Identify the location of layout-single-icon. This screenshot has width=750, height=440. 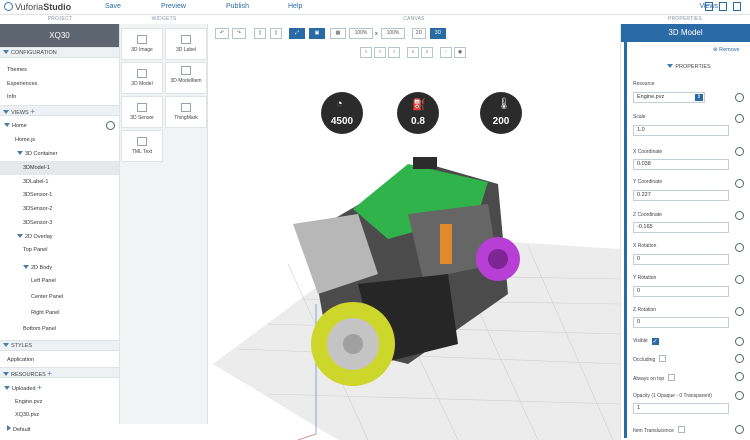
(723, 6).